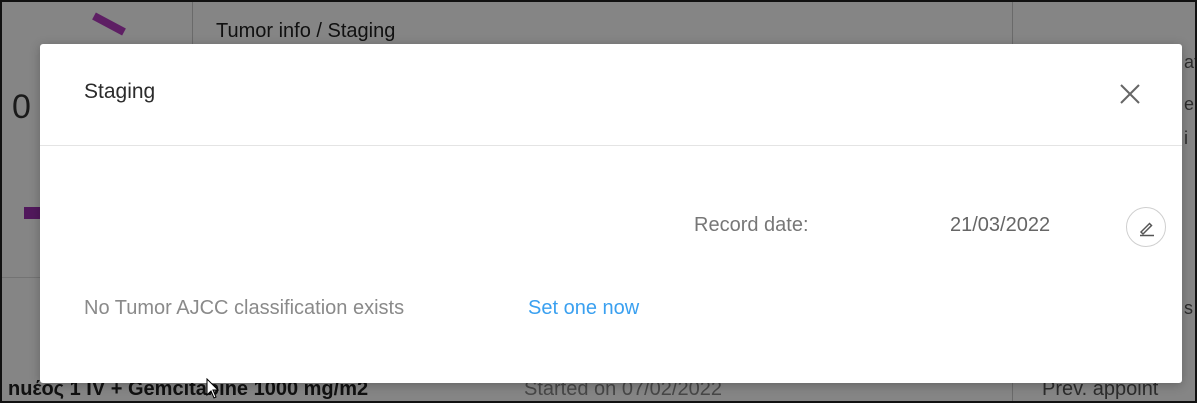 The height and width of the screenshot is (403, 1197). I want to click on empty-classification-message: No Tumor AJCC classification exists, so click(244, 308).